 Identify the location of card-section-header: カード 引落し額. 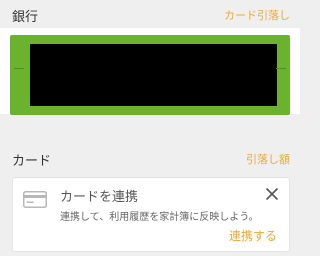
(150, 158).